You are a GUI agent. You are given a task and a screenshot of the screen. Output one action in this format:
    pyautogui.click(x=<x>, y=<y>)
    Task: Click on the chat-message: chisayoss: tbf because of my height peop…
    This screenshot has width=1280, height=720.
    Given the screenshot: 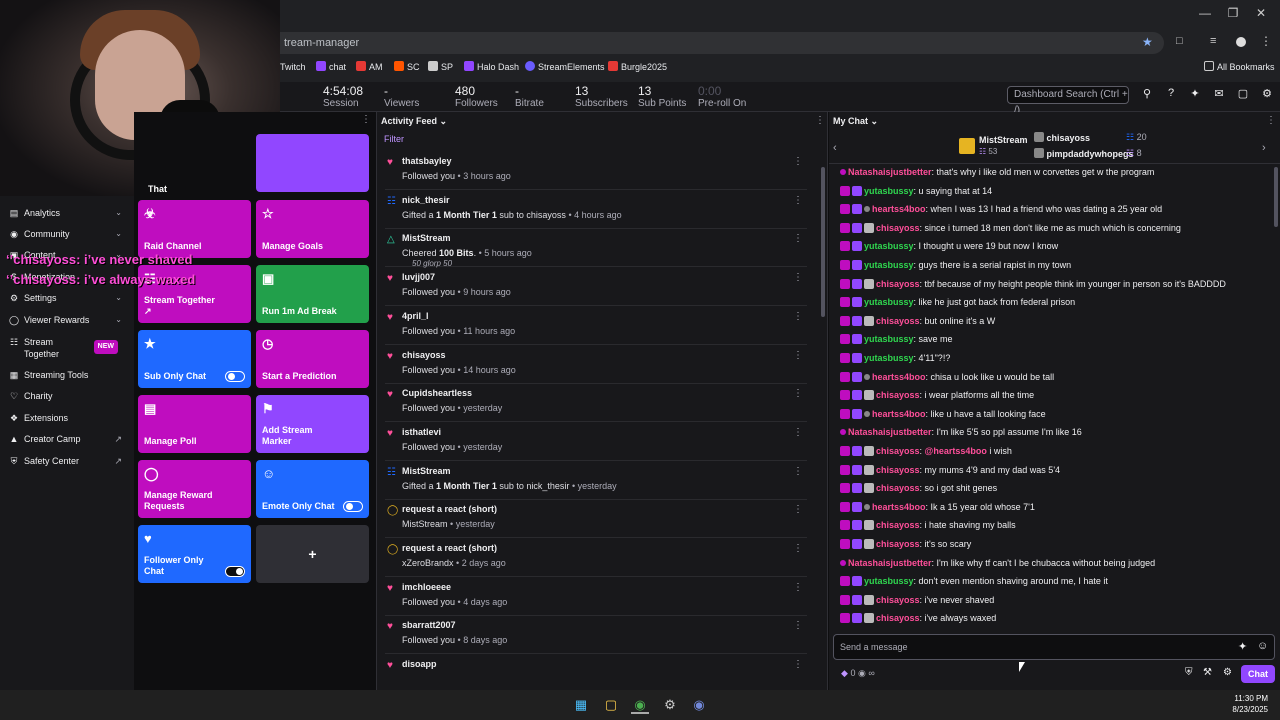 What is the action you would take?
    pyautogui.click(x=1033, y=284)
    